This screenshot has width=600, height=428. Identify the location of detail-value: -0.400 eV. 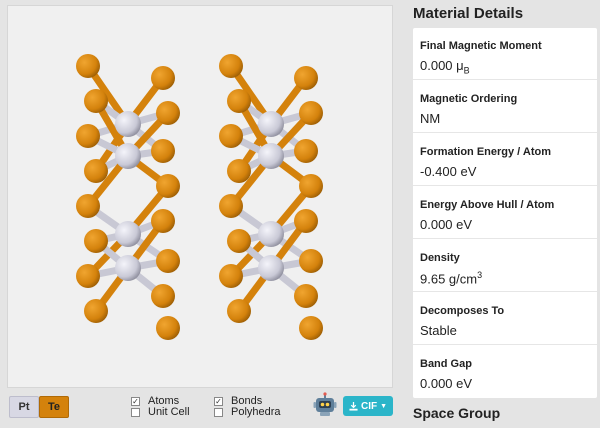
(448, 171).